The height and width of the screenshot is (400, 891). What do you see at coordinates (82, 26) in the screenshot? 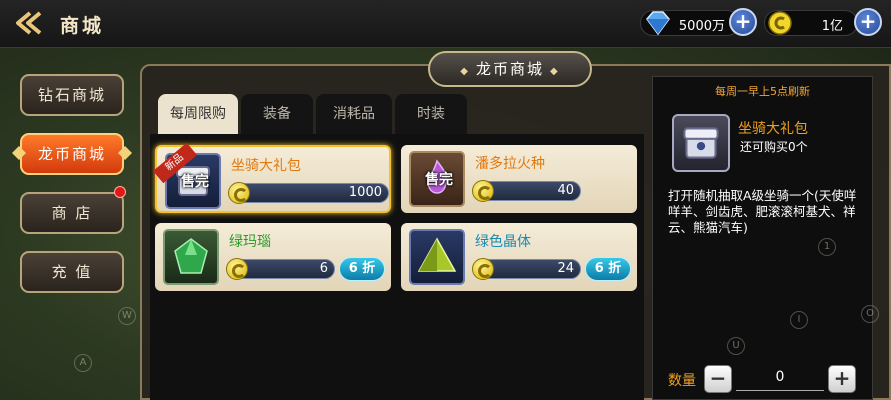
I see `page-title: 商城` at bounding box center [82, 26].